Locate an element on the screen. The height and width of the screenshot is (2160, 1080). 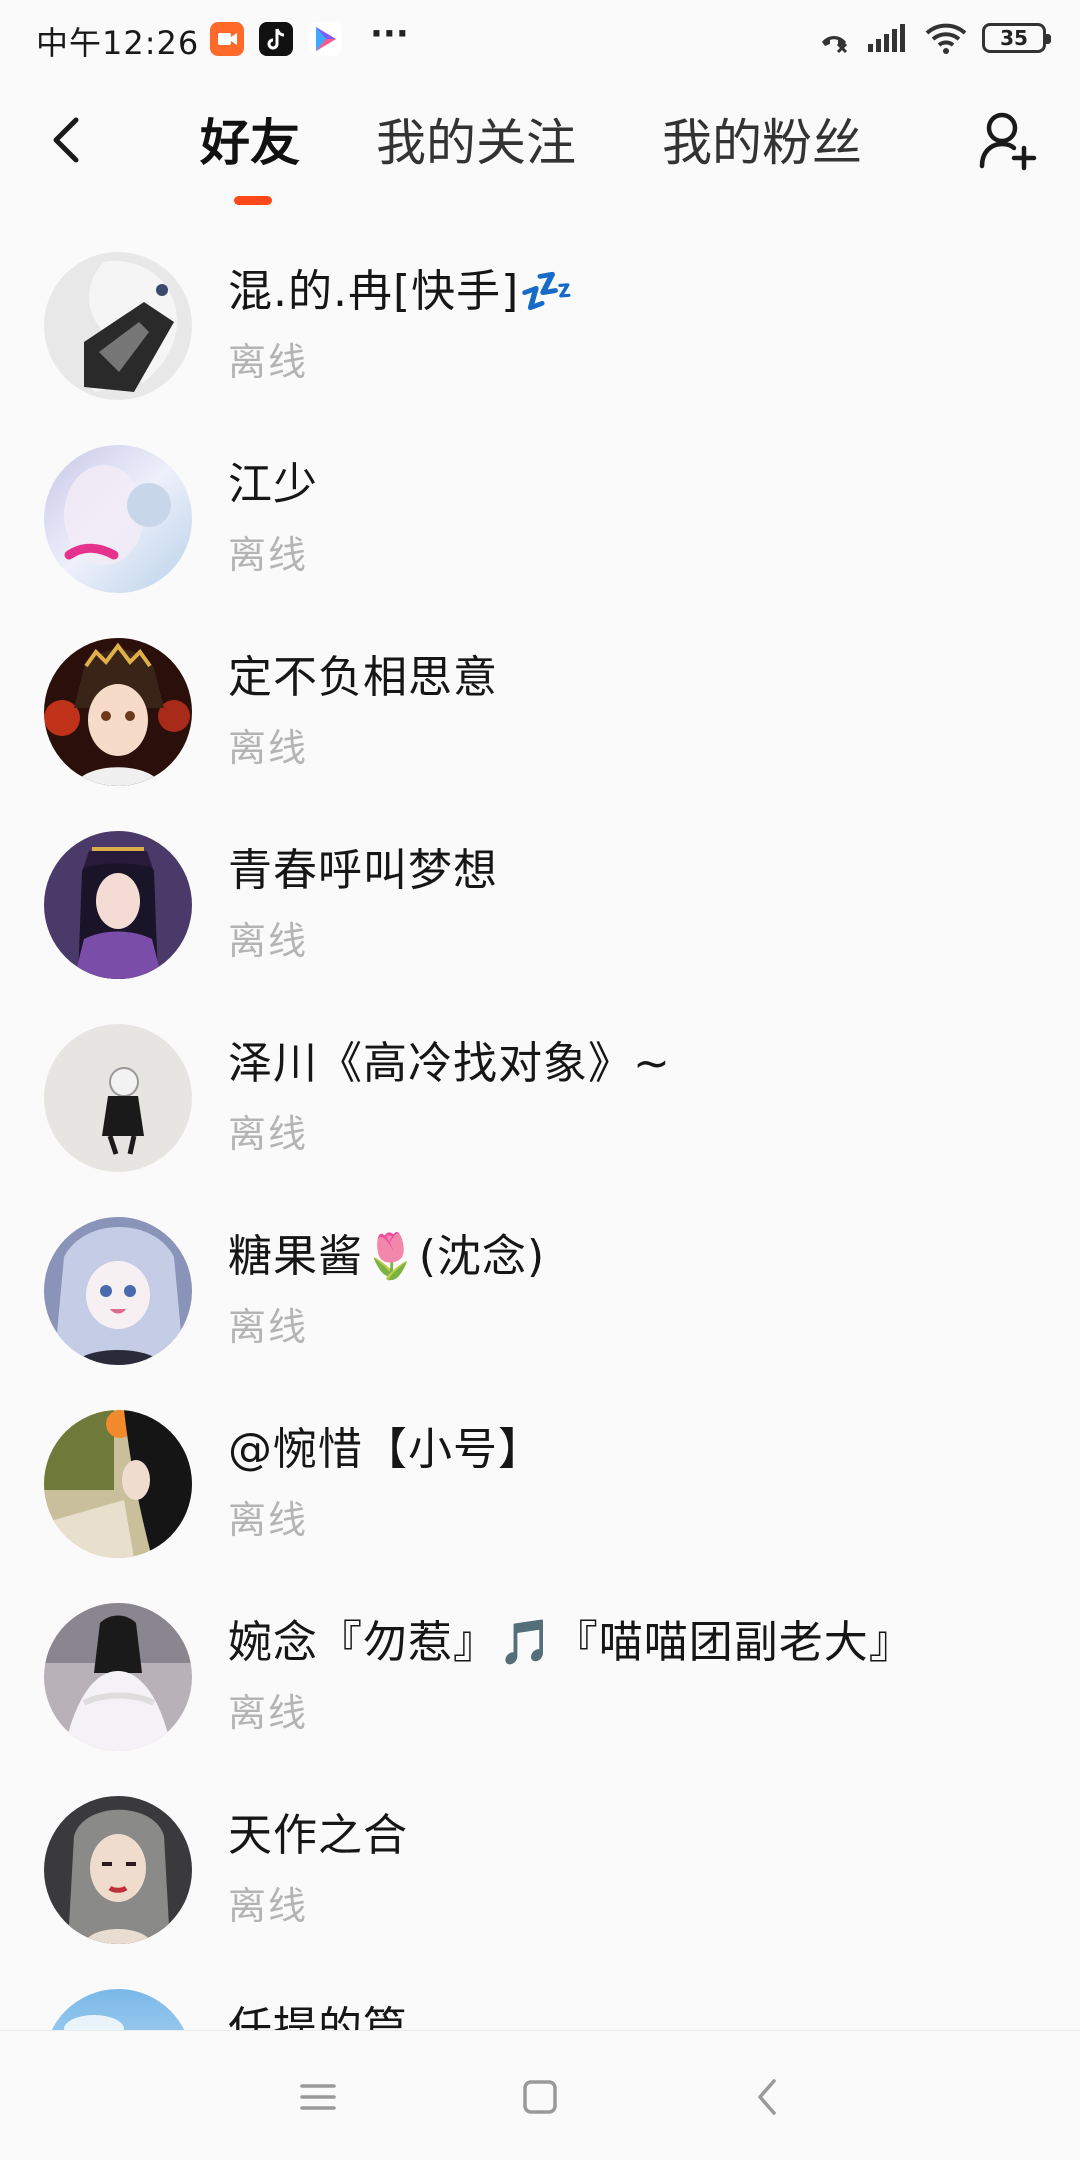
status-icons: 35 is located at coordinates (933, 38).